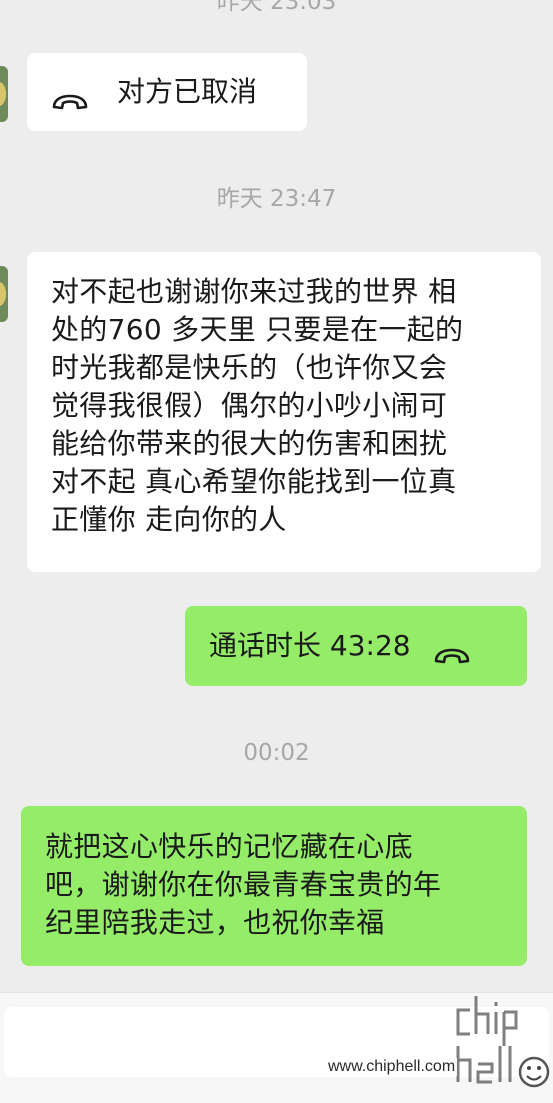 The height and width of the screenshot is (1103, 553). I want to click on cancelled-call-bubble: 对方已取消, so click(167, 92).